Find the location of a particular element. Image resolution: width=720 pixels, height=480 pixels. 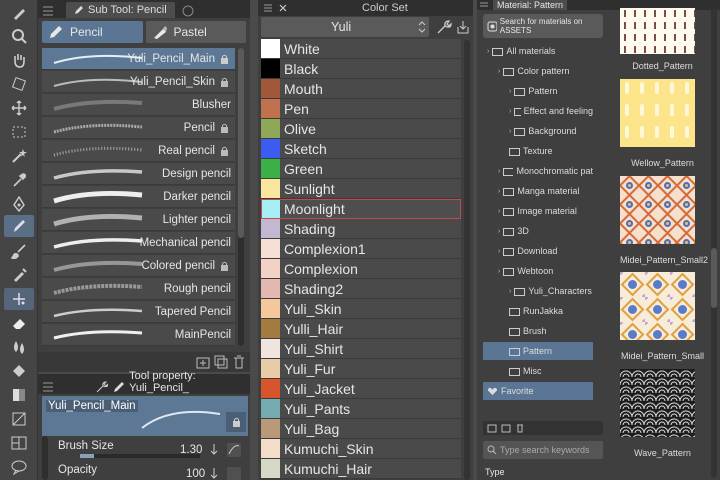

fountain-pen-icon is located at coordinates (19, 204).